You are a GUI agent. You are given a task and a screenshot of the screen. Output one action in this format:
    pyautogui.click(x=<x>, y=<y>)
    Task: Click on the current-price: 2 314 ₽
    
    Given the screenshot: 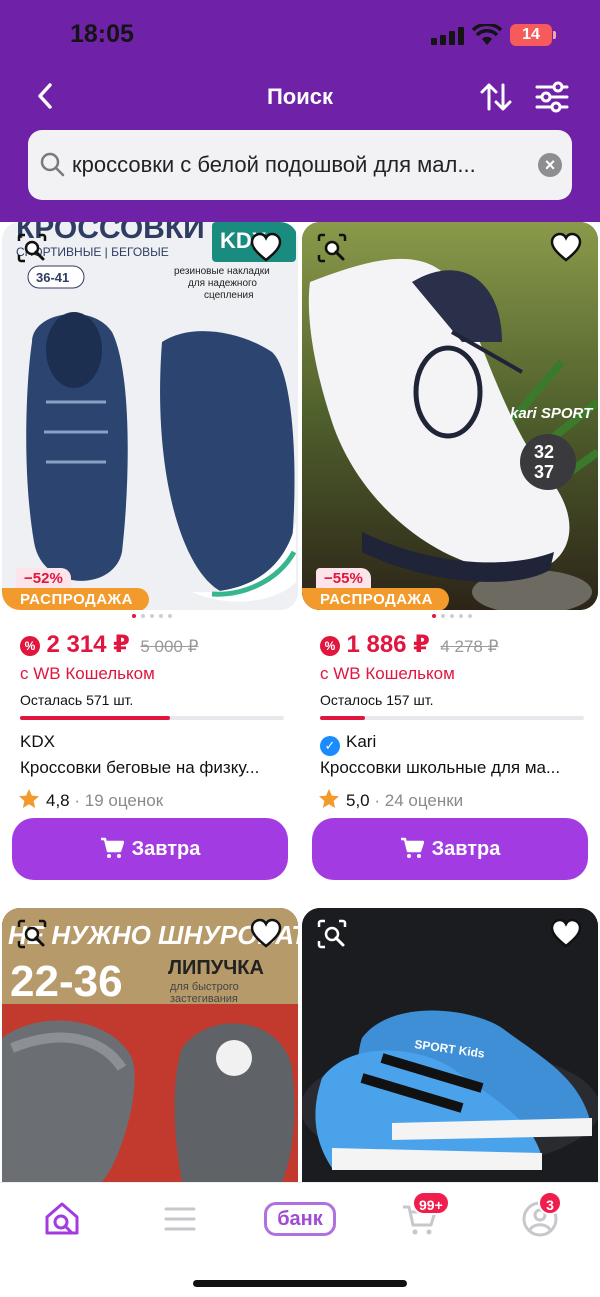 What is the action you would take?
    pyautogui.click(x=88, y=644)
    